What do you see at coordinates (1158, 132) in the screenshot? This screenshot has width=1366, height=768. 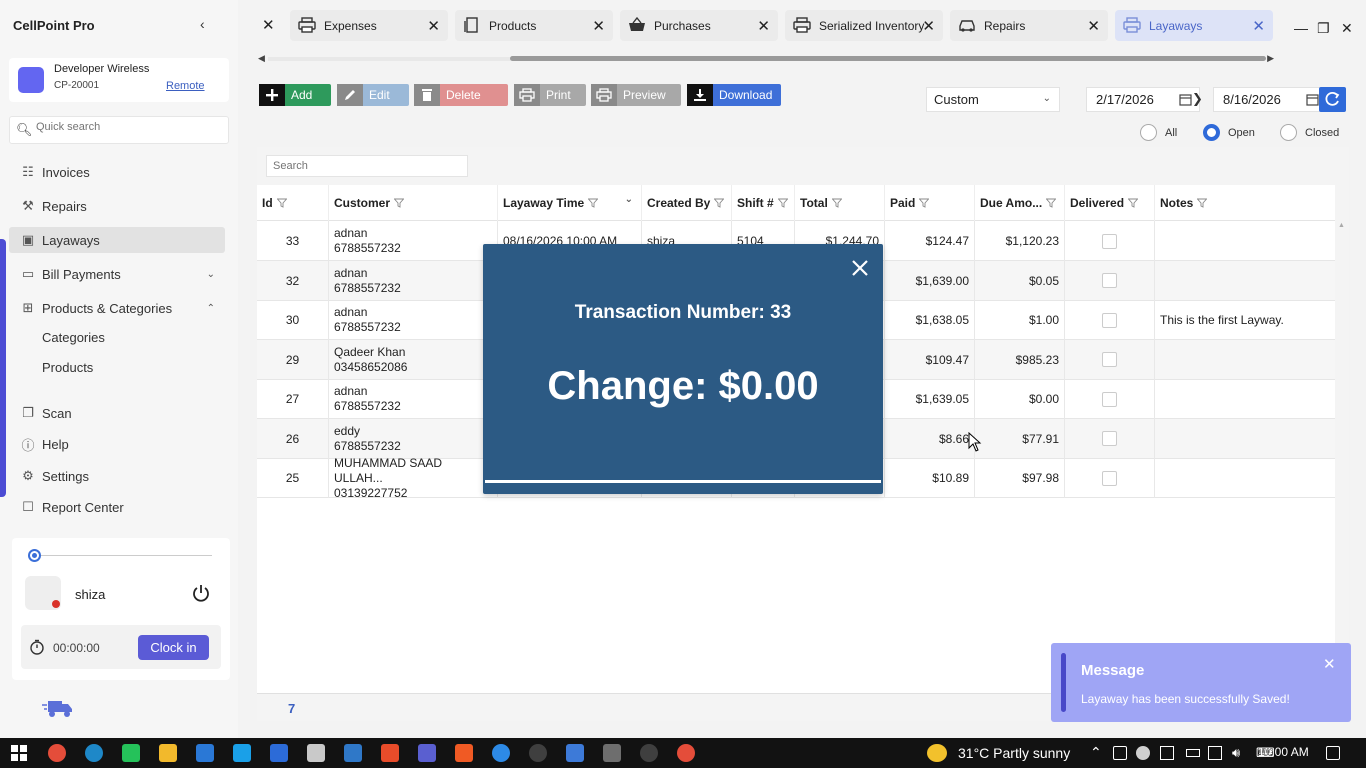 I see `filter-all-radio: All` at bounding box center [1158, 132].